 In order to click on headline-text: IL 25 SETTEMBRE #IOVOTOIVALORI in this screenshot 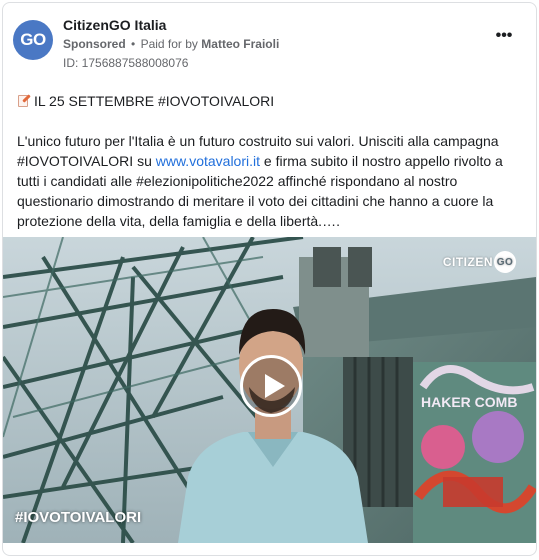, I will do `click(154, 101)`.